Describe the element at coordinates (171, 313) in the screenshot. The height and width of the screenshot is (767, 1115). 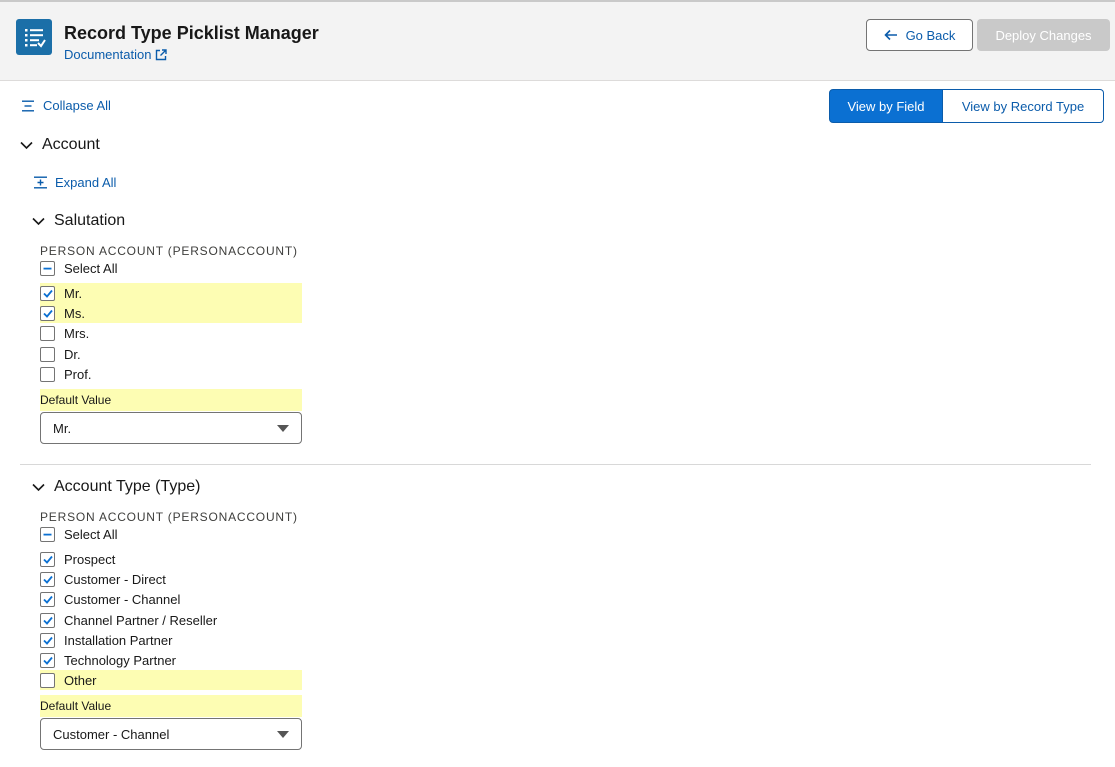
I see `picklist-option: Ms.` at that location.